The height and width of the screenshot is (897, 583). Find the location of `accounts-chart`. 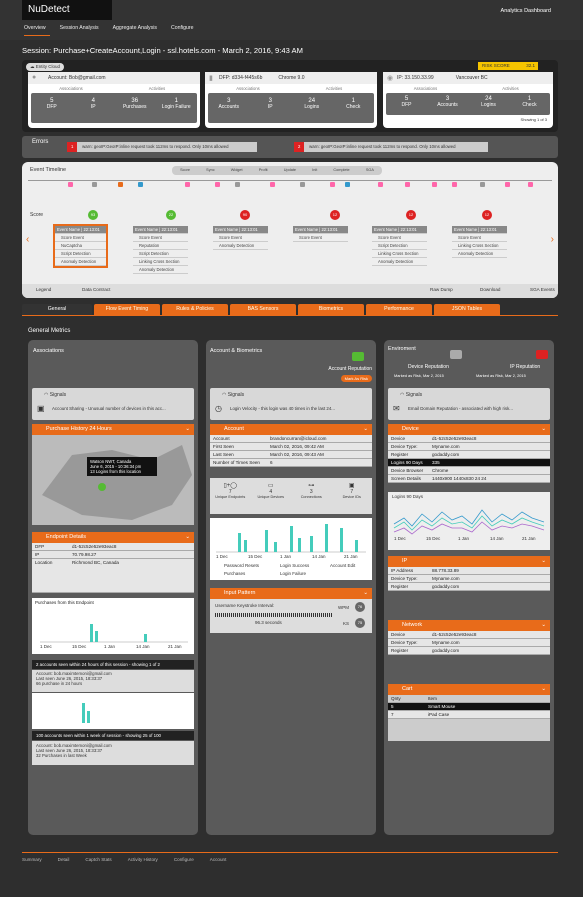

accounts-chart is located at coordinates (113, 711).